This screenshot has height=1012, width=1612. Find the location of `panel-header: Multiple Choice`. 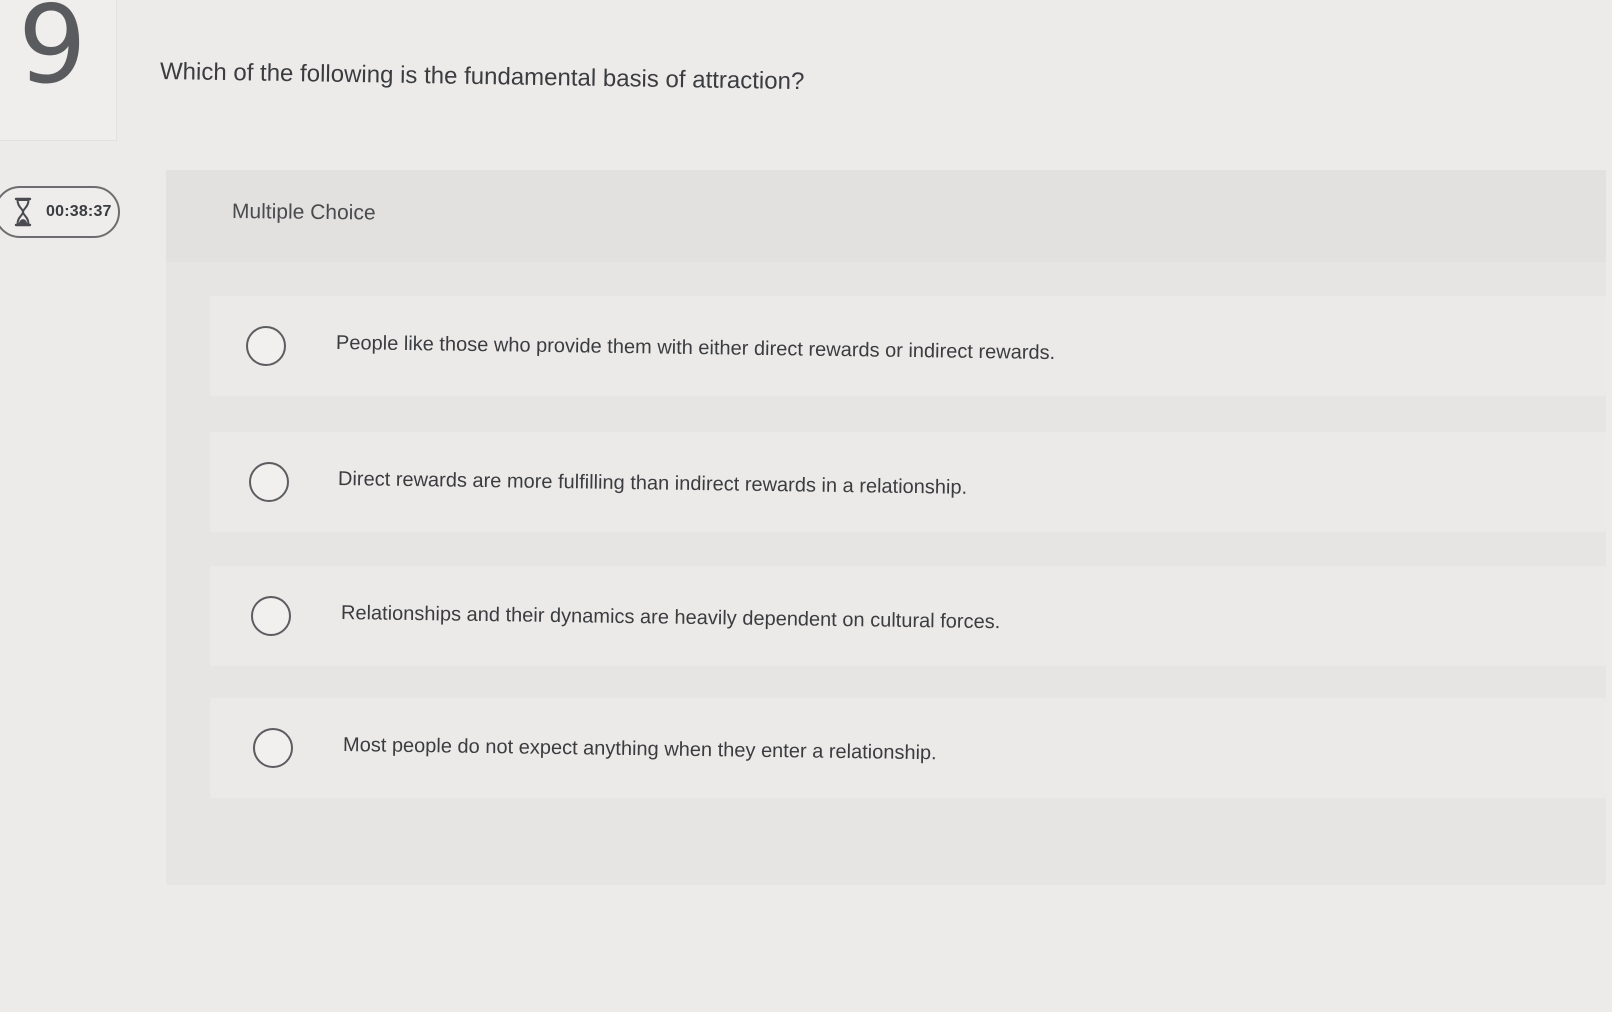

panel-header: Multiple Choice is located at coordinates (886, 216).